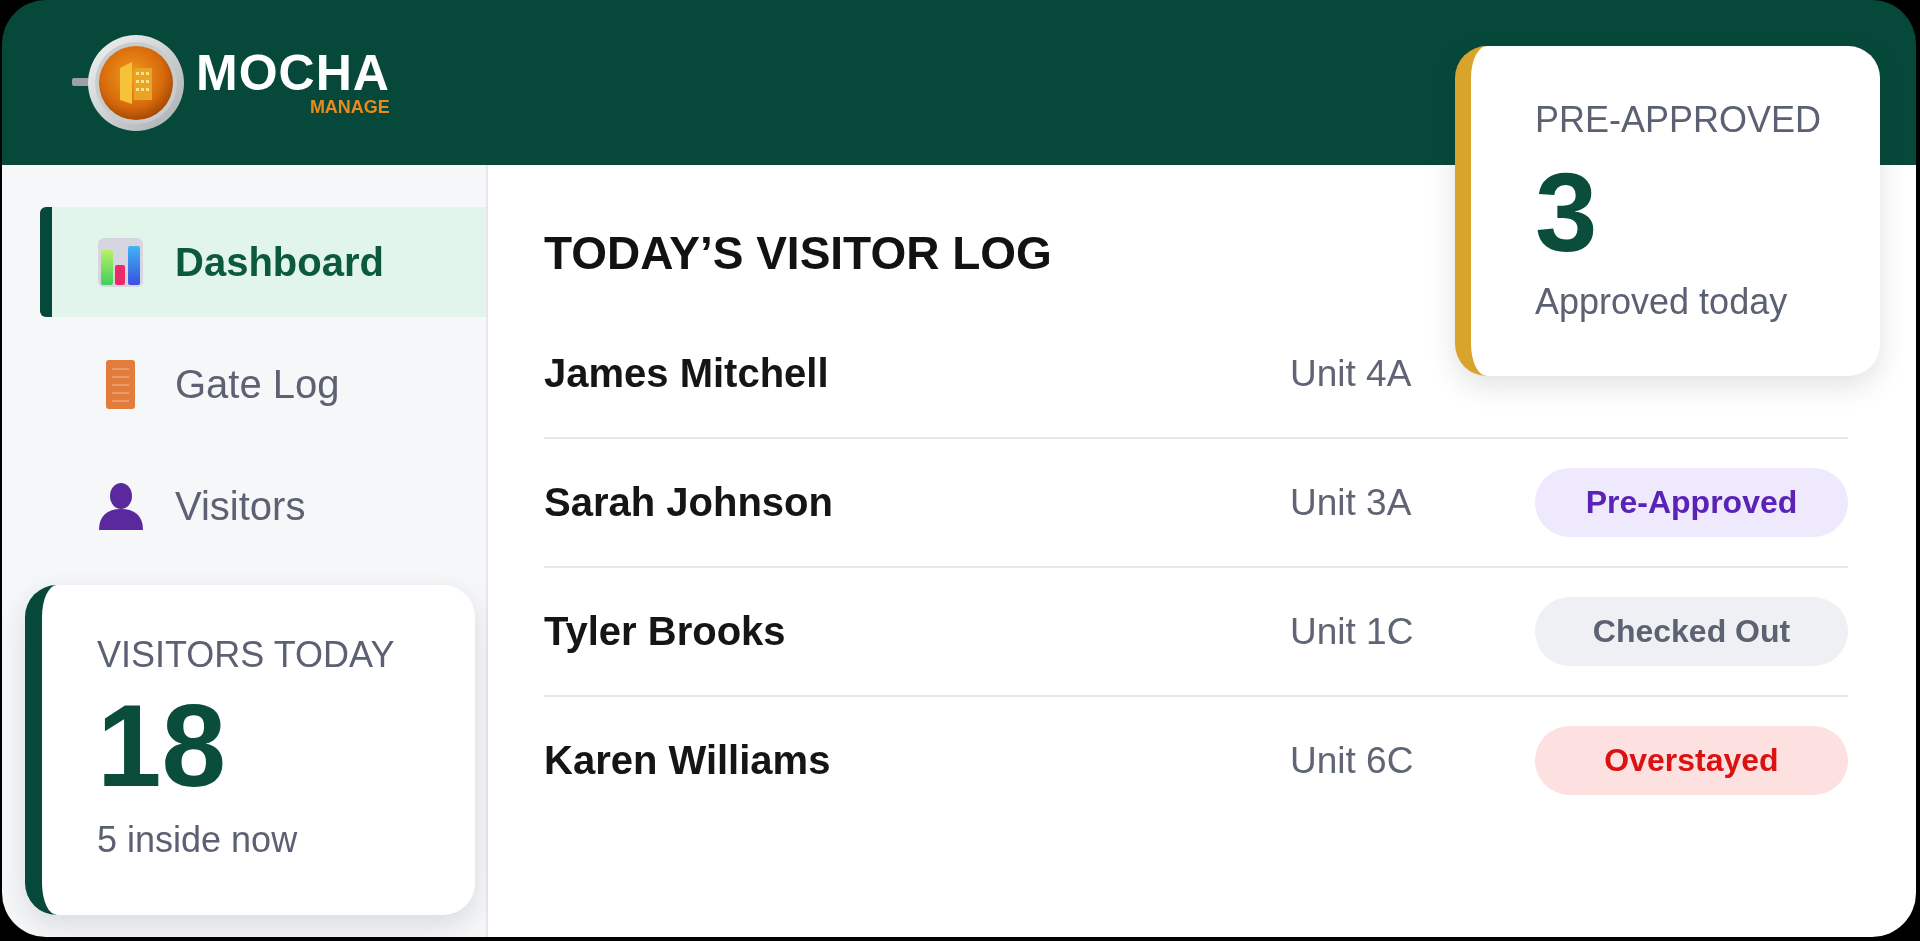 This screenshot has height=941, width=1920. Describe the element at coordinates (798, 253) in the screenshot. I see `section-title: TODAY’S VISITOR LOG` at that location.